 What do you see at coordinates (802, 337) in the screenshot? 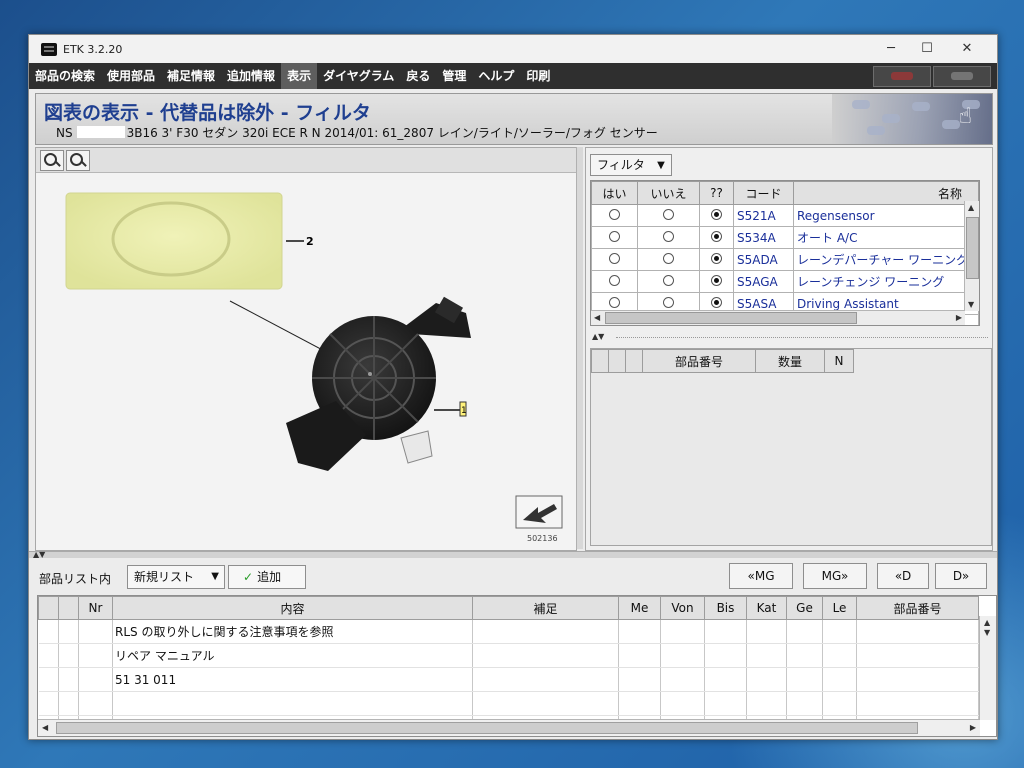
I see `splitter-line` at bounding box center [802, 337].